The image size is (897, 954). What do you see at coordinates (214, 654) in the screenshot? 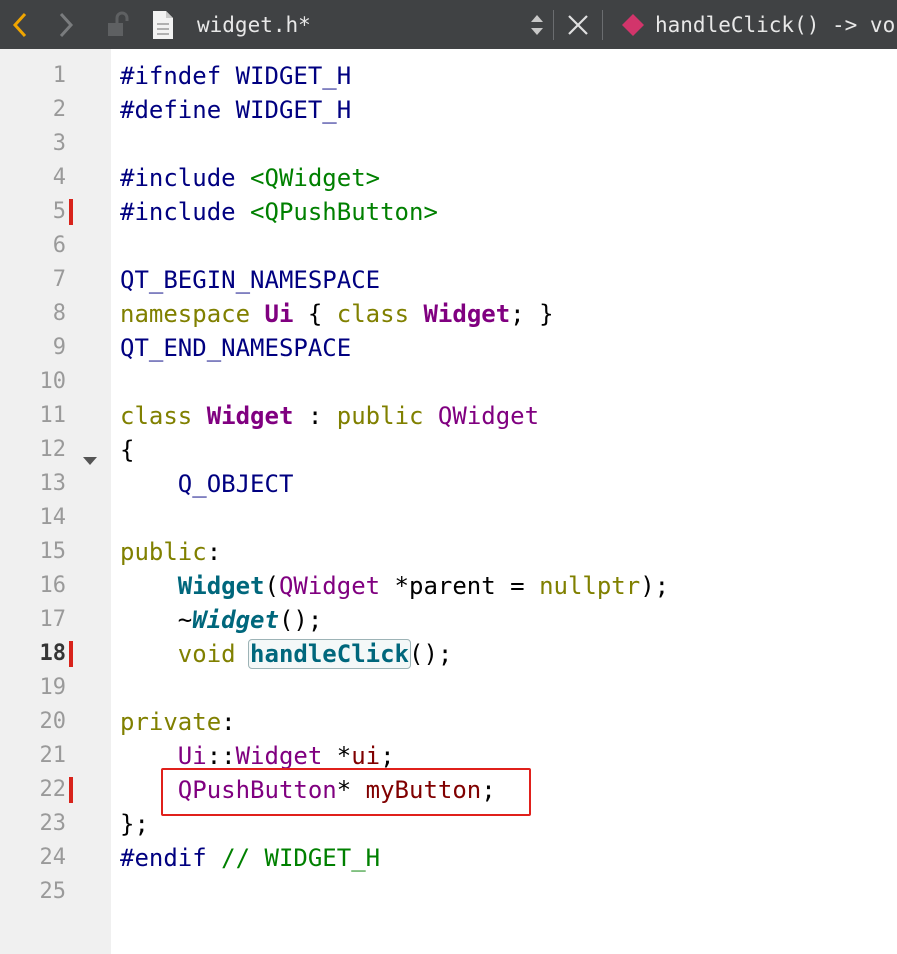
I see `code-token: void` at bounding box center [214, 654].